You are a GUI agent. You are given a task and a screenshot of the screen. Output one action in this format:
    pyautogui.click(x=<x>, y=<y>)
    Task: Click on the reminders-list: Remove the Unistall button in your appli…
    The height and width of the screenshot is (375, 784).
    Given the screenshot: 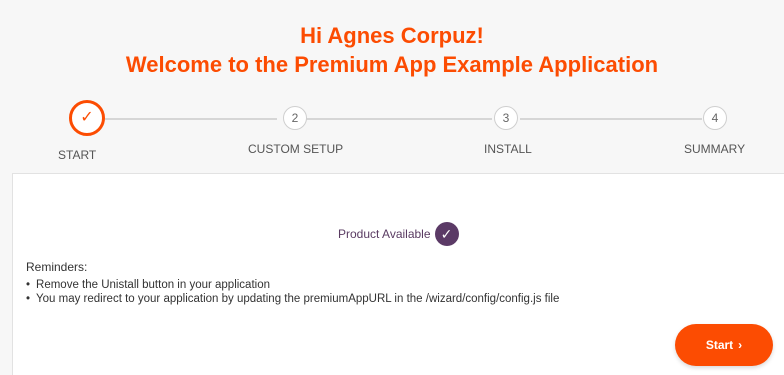 What is the action you would take?
    pyautogui.click(x=292, y=292)
    